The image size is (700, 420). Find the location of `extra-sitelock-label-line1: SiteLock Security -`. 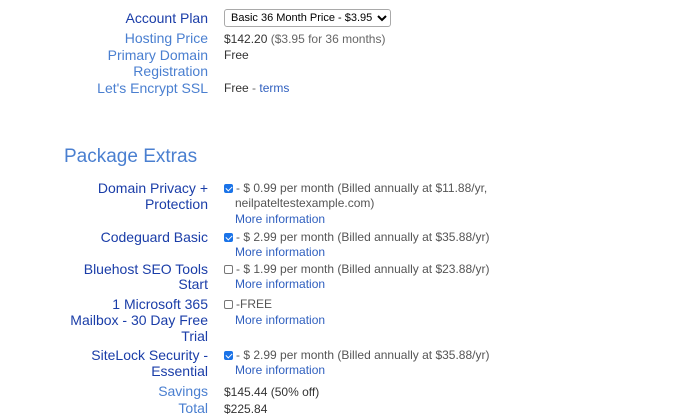

extra-sitelock-label-line1: SiteLock Security - is located at coordinates (149, 355).